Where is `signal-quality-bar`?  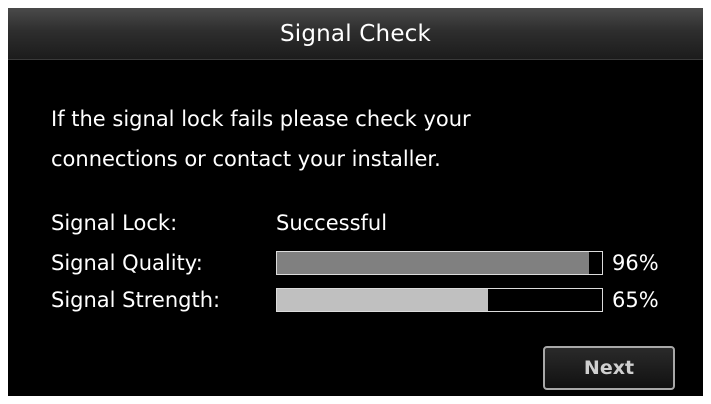 signal-quality-bar is located at coordinates (439, 263).